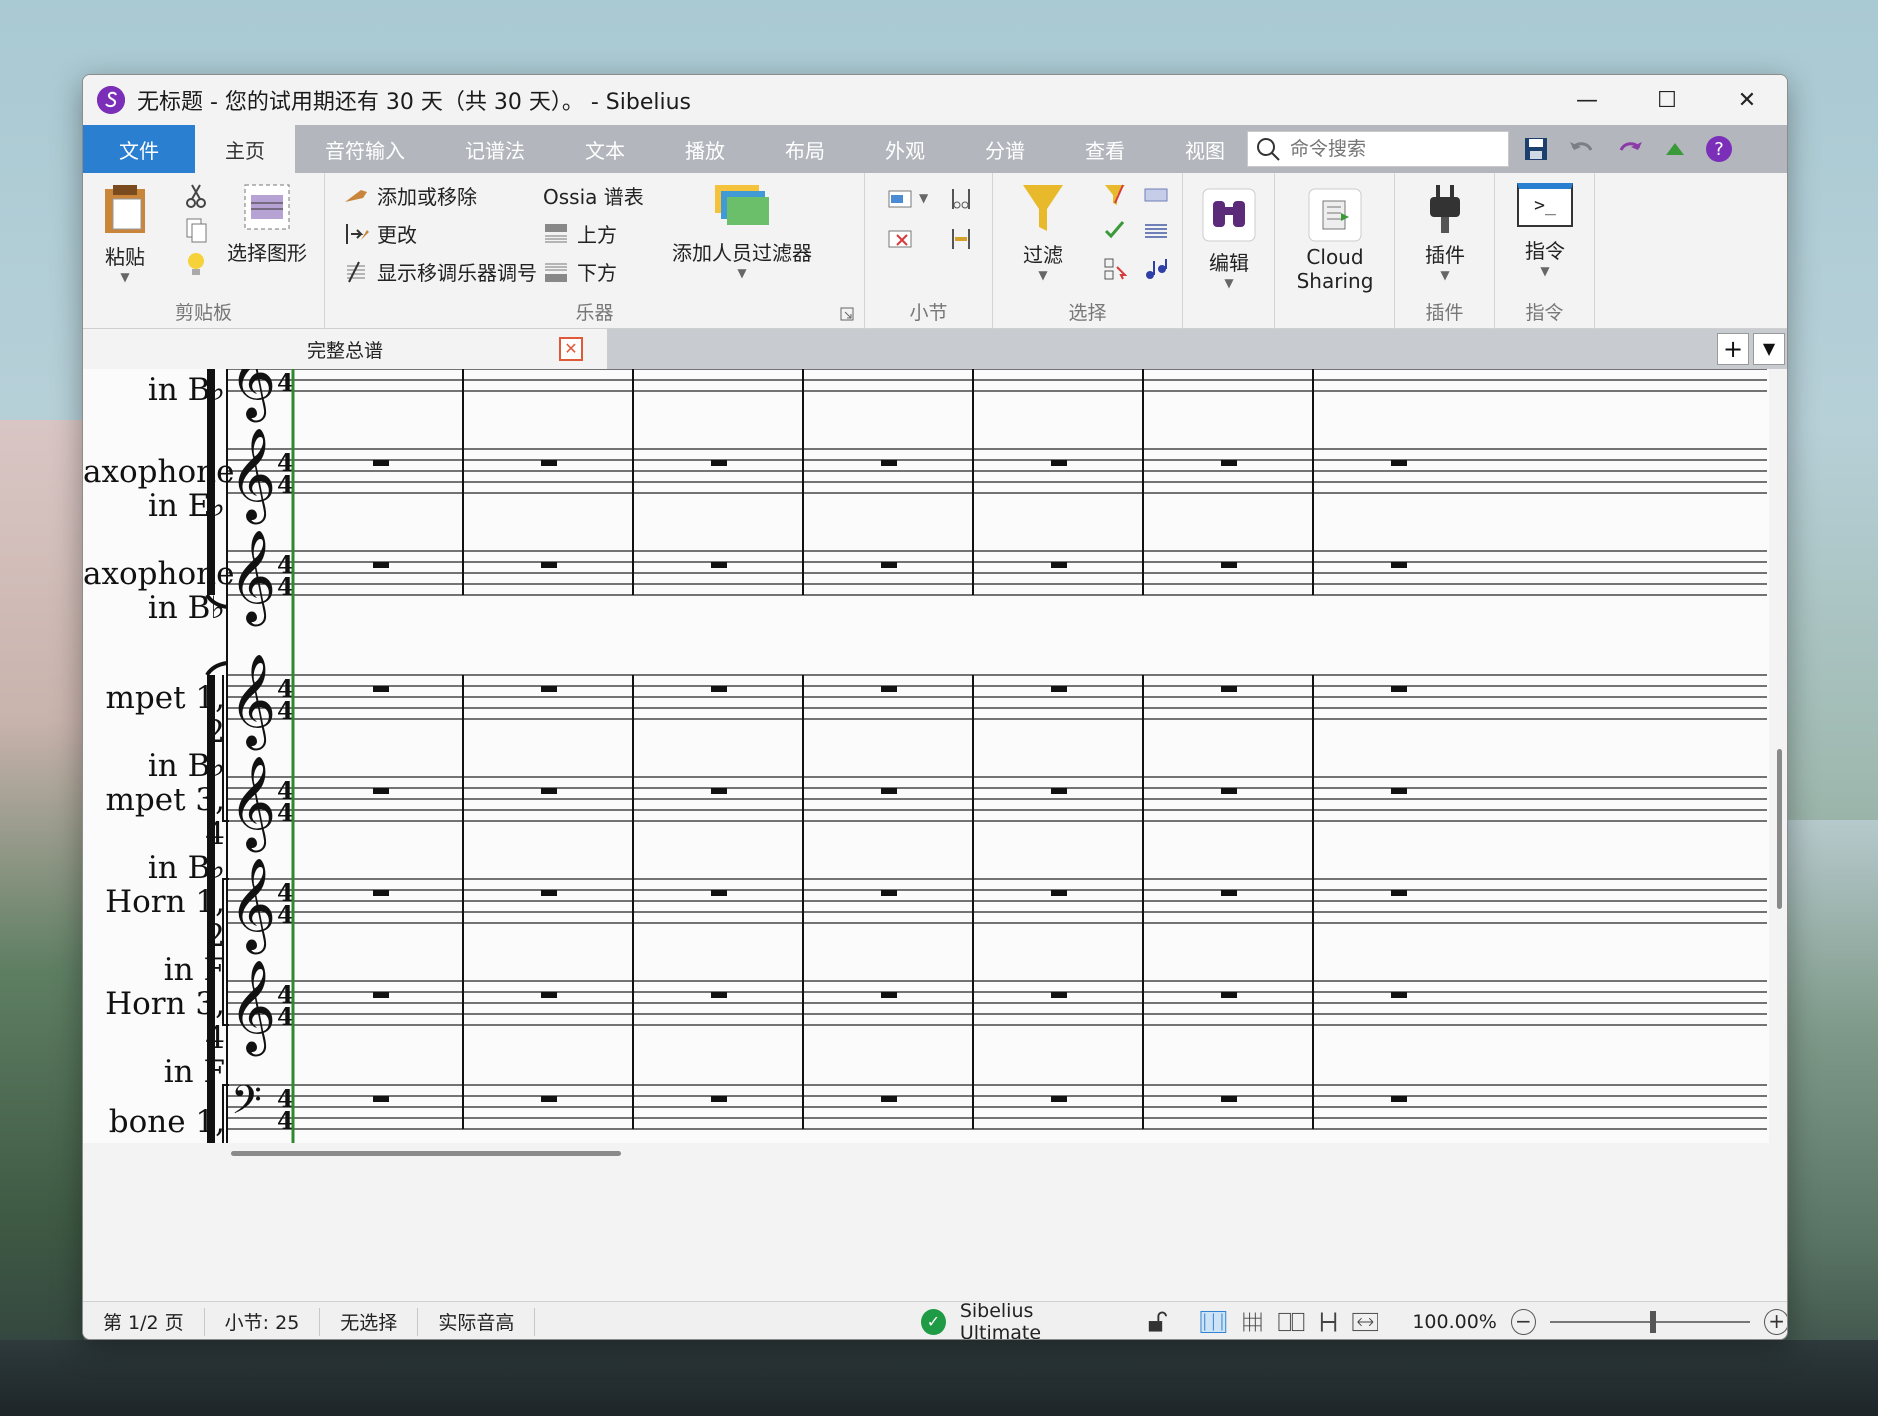 The image size is (1878, 1416). I want to click on cut-icon, so click(196, 196).